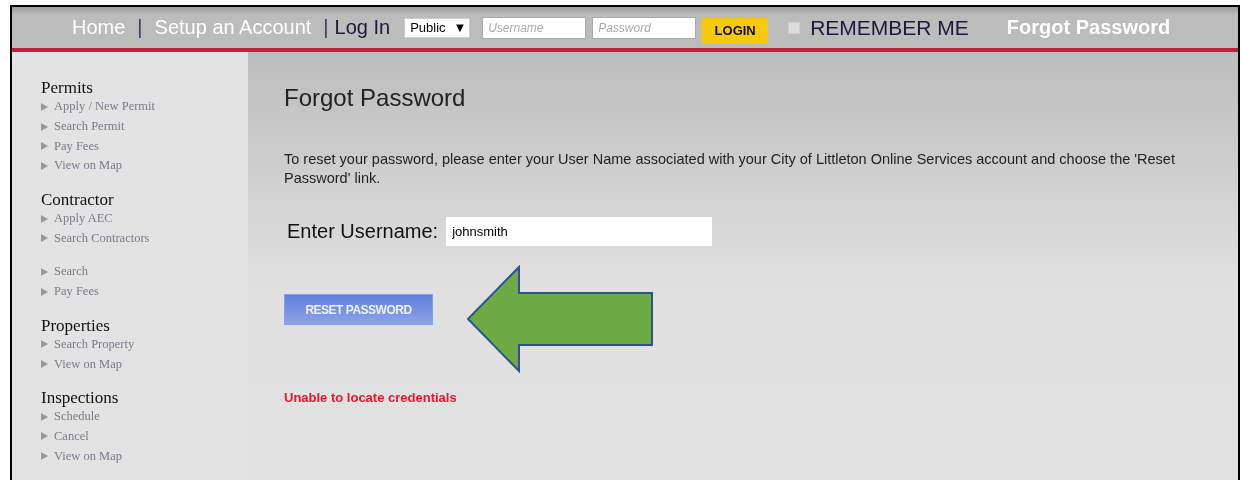 The image size is (1243, 480). Describe the element at coordinates (889, 27) in the screenshot. I see `remember-label: REMEMBER ME` at that location.